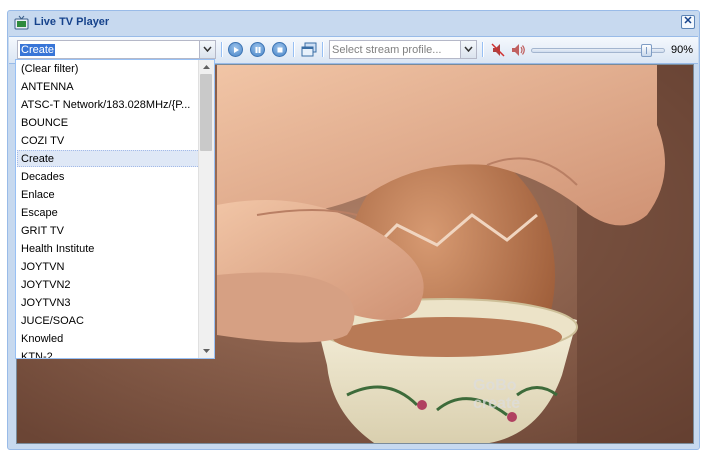  What do you see at coordinates (353, 23) in the screenshot?
I see `title-bar: Live TV Player ✕` at bounding box center [353, 23].